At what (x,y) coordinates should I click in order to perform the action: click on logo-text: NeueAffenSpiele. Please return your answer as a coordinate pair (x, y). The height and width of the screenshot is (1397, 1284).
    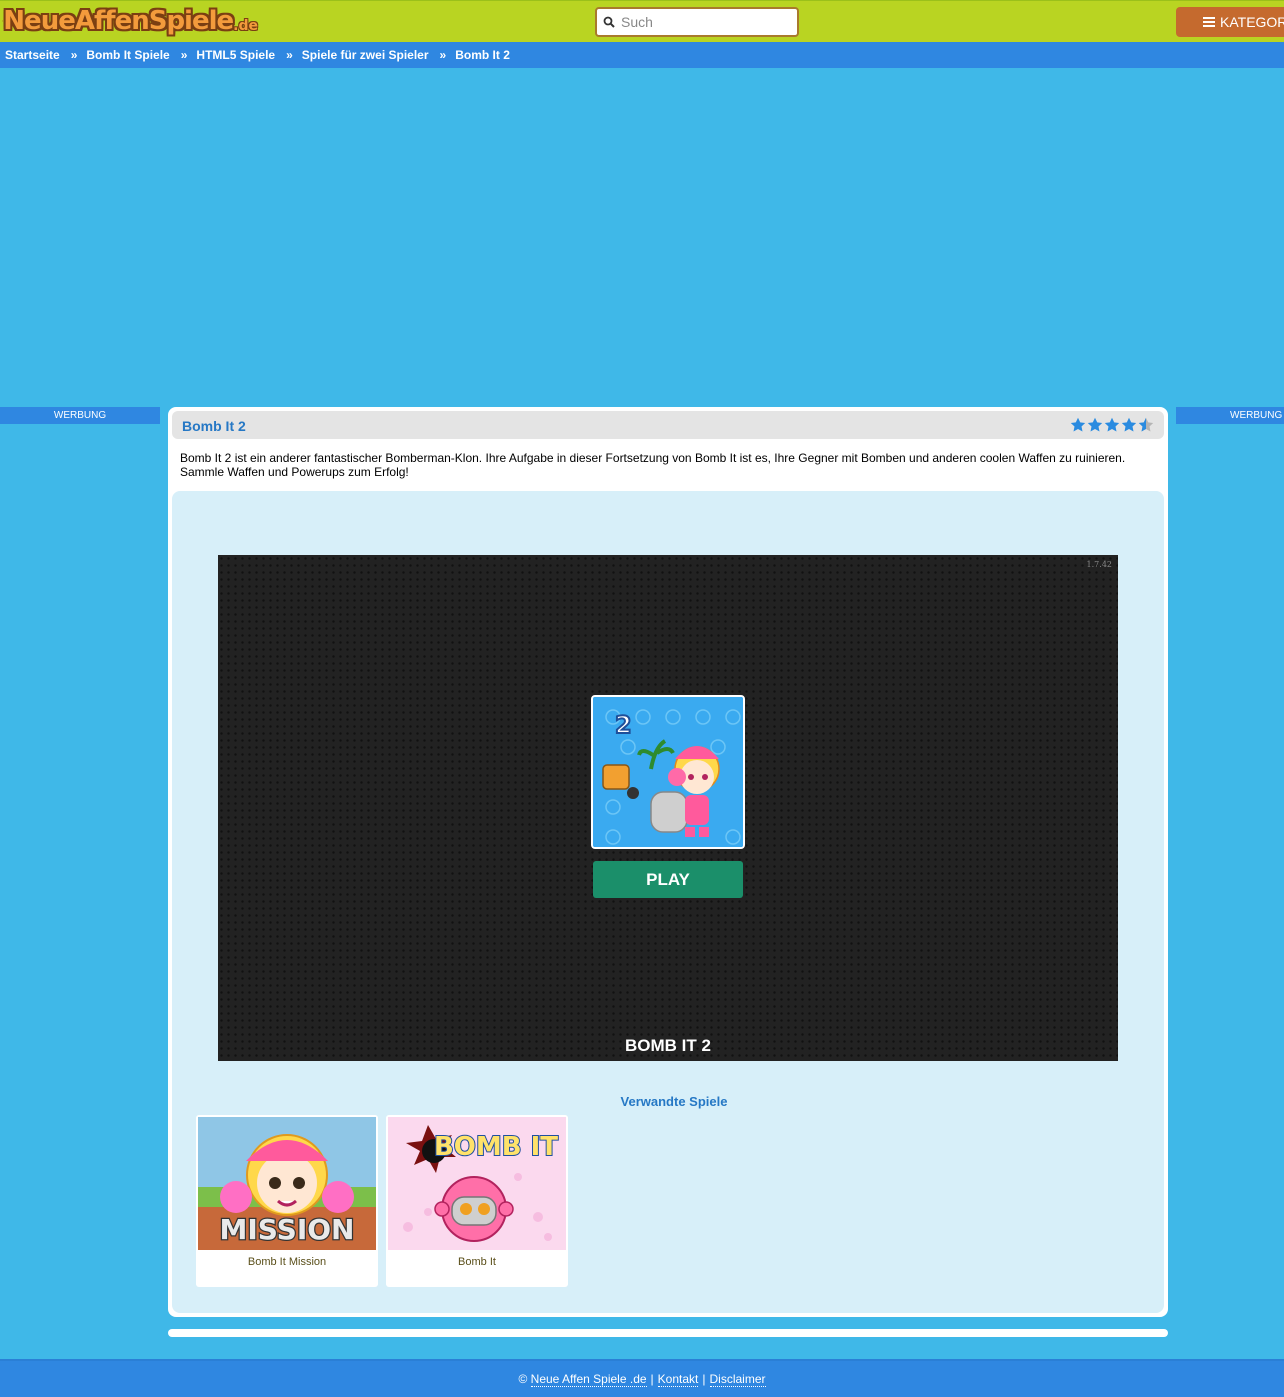
    Looking at the image, I should click on (118, 21).